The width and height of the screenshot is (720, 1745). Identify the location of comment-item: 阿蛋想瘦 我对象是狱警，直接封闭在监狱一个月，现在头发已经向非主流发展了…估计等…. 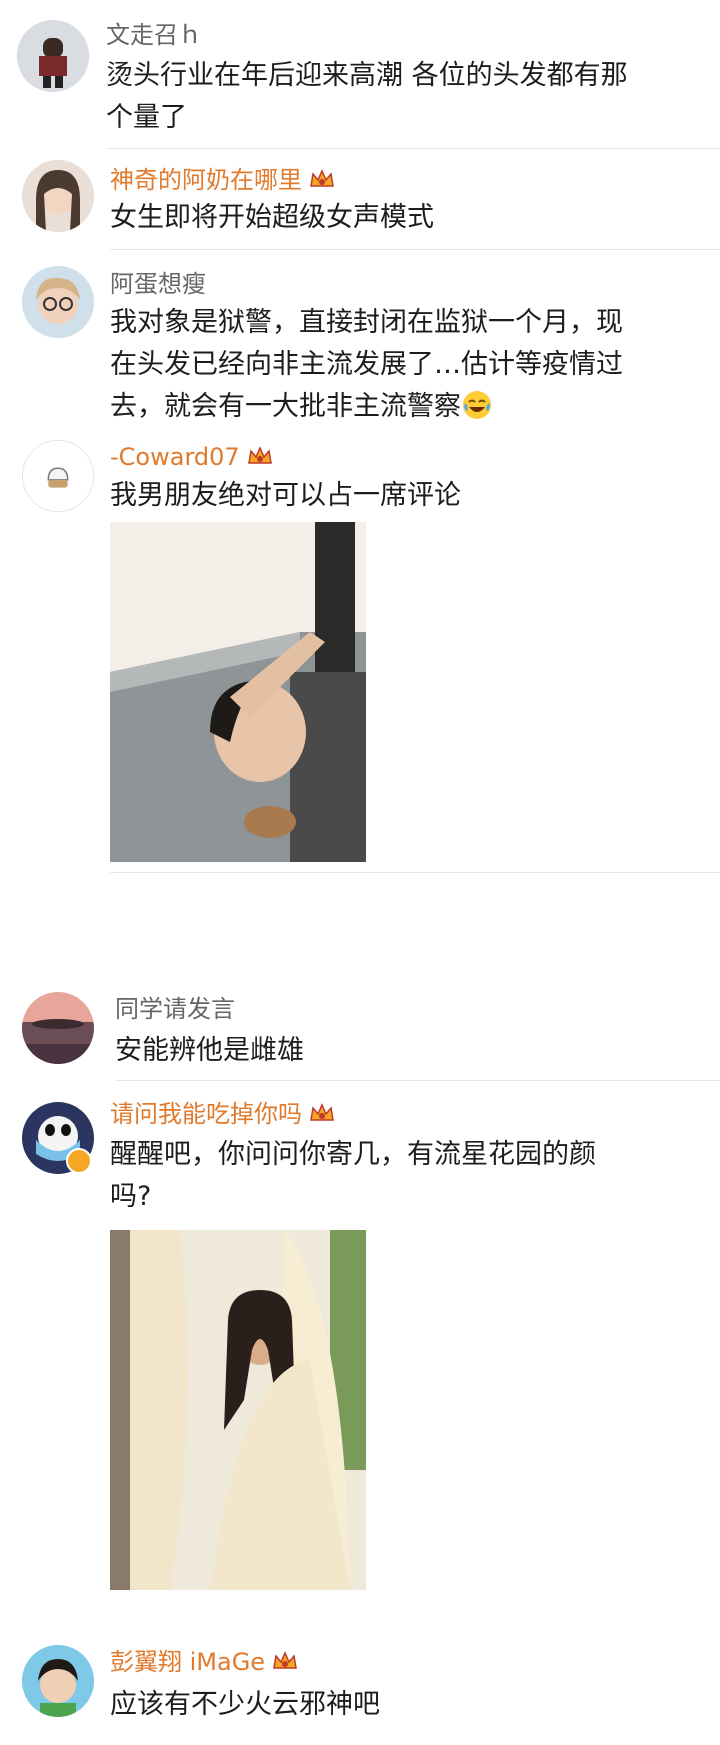
(360, 340).